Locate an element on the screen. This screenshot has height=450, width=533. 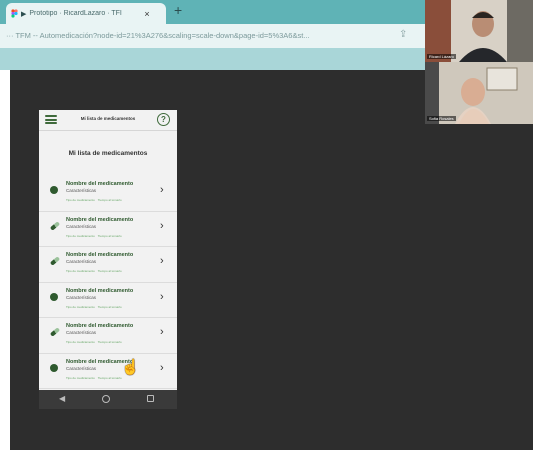
figma-icon is located at coordinates (14, 13).